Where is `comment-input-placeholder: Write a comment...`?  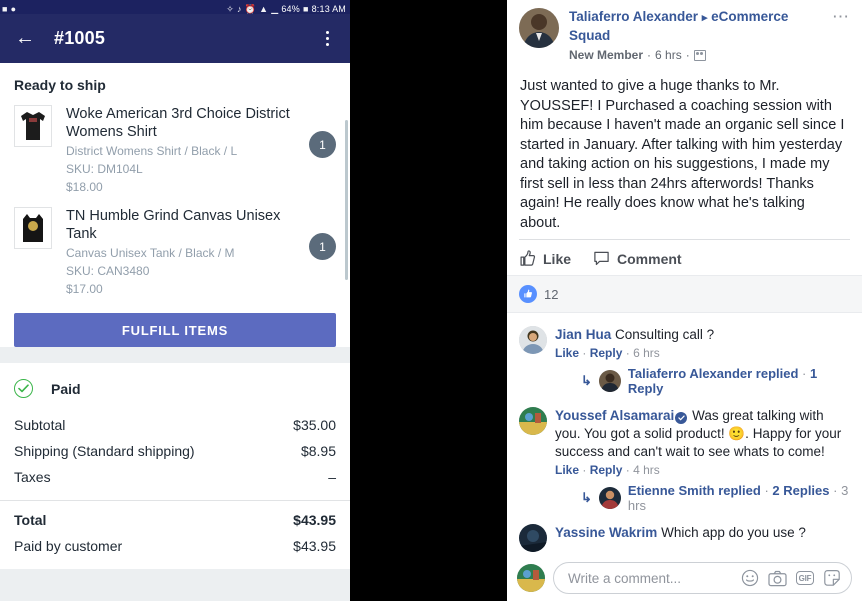 comment-input-placeholder: Write a comment... is located at coordinates (625, 578).